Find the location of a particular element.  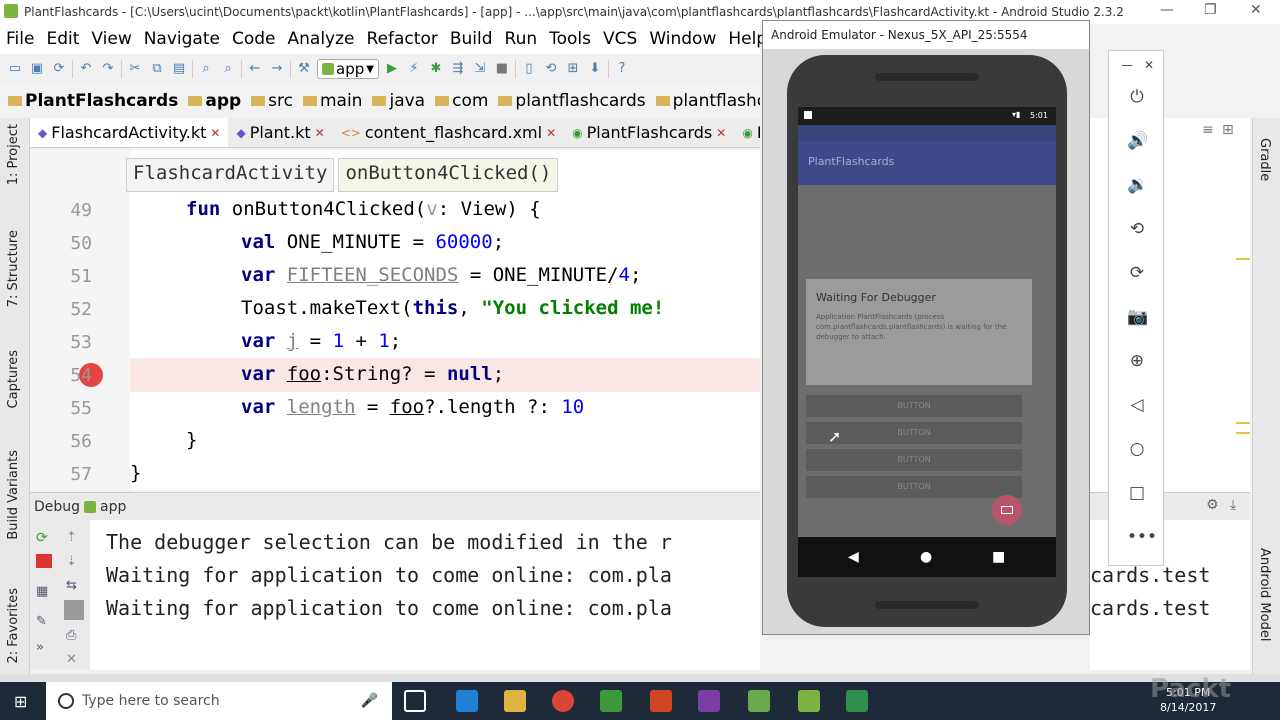

menu-run: Run is located at coordinates (521, 39).